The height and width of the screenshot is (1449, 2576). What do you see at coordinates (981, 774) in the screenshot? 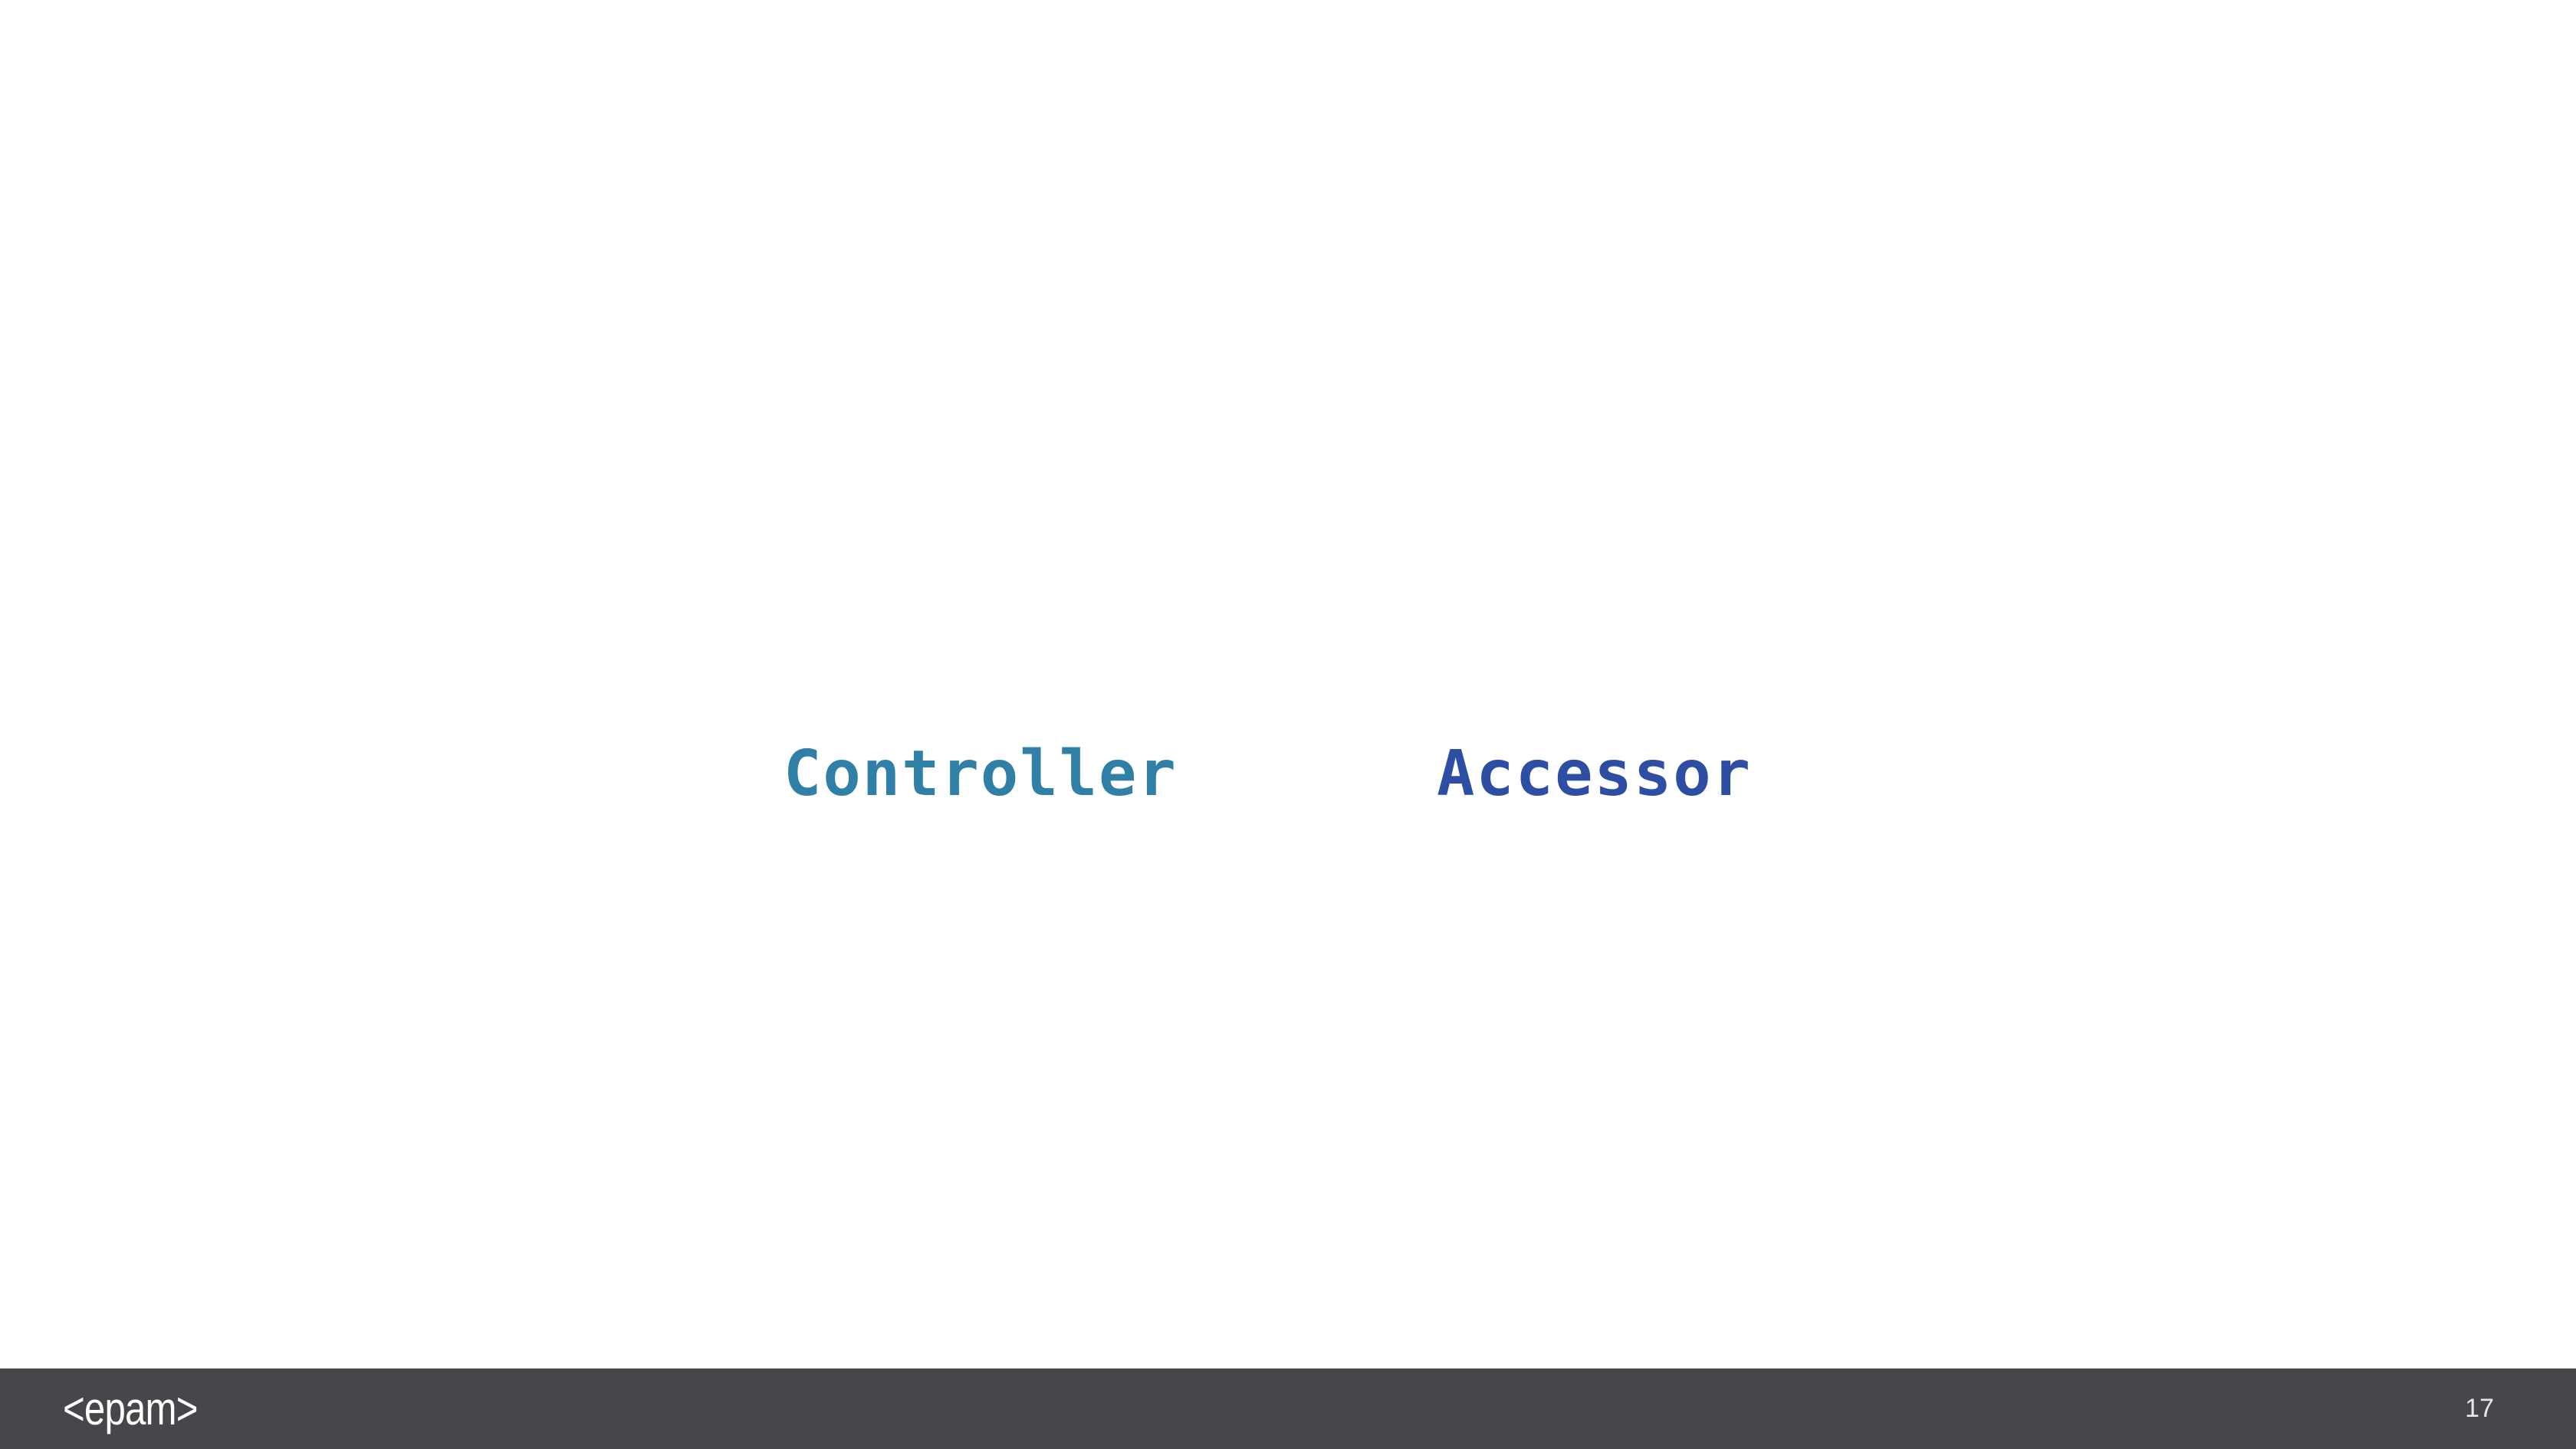
I see `word-controller: Controller` at bounding box center [981, 774].